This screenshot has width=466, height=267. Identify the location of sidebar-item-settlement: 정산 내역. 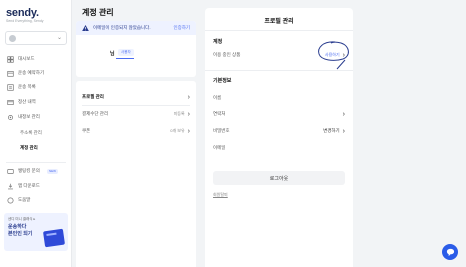
(21, 102).